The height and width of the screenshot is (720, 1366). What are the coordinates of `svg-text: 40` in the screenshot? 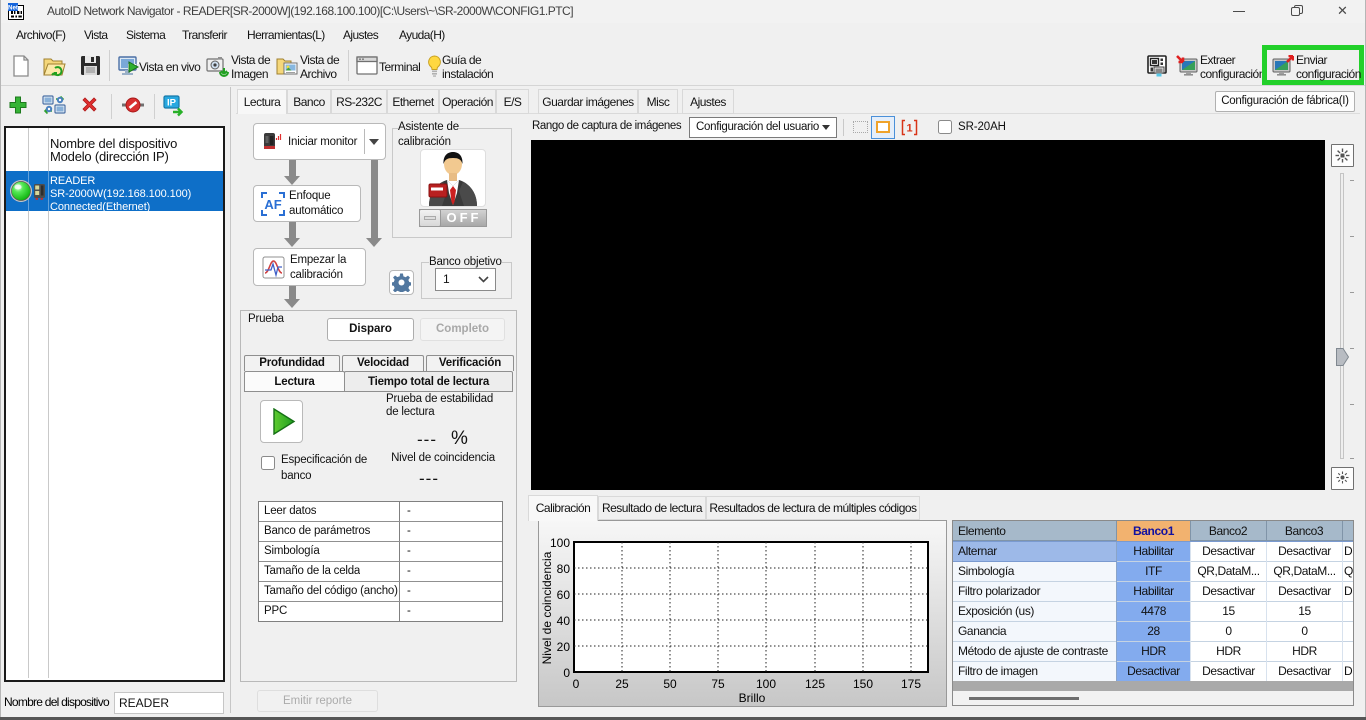 It's located at (564, 621).